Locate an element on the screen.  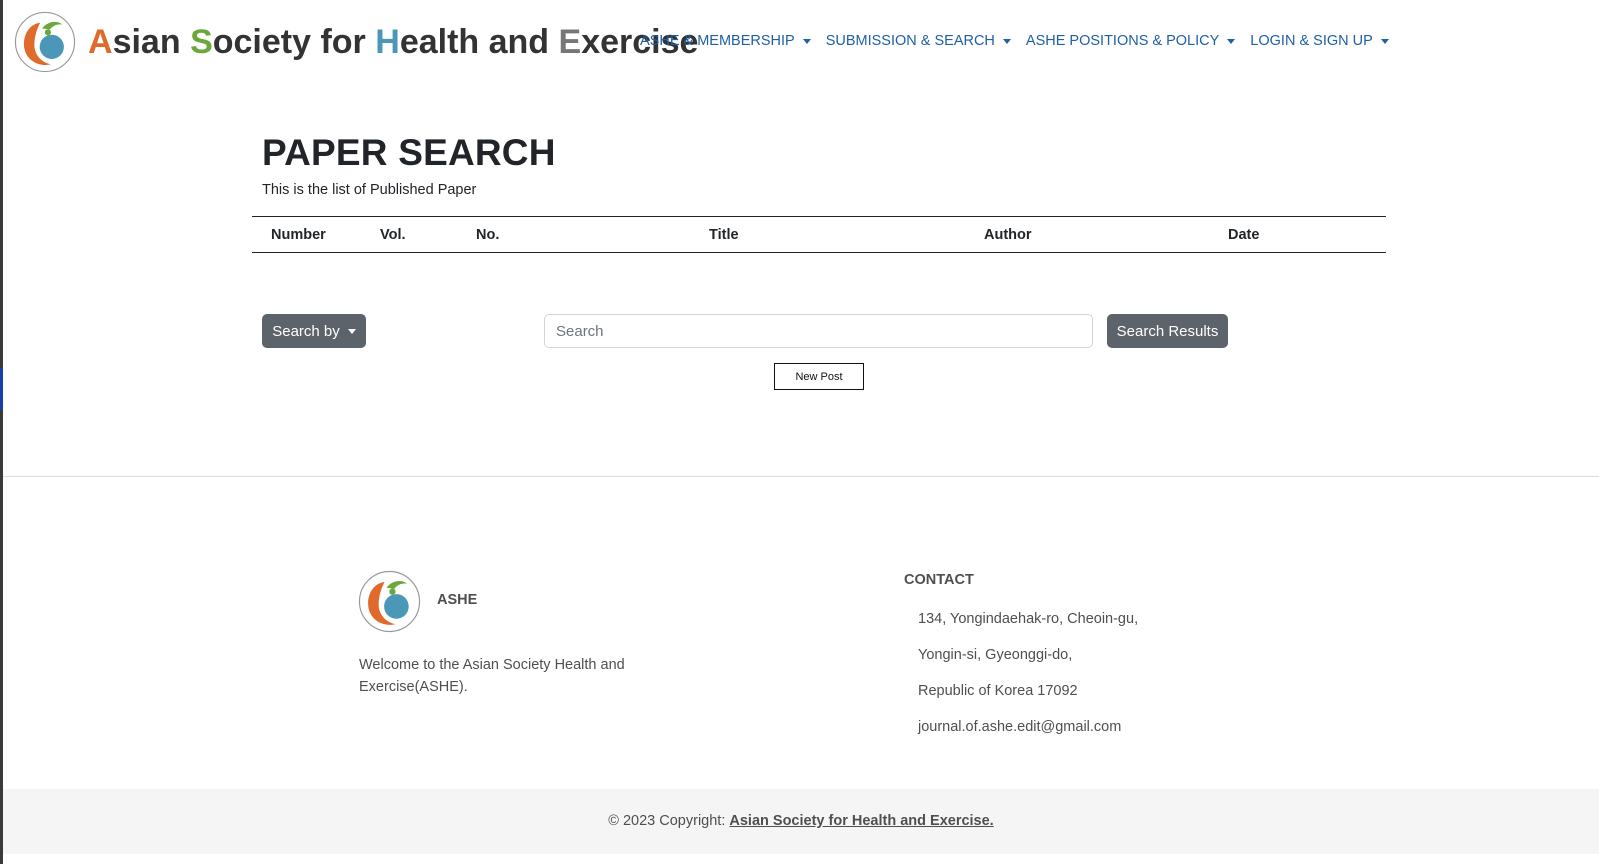
site-title: Asian Society for Health and Exercise is located at coordinates (393, 42).